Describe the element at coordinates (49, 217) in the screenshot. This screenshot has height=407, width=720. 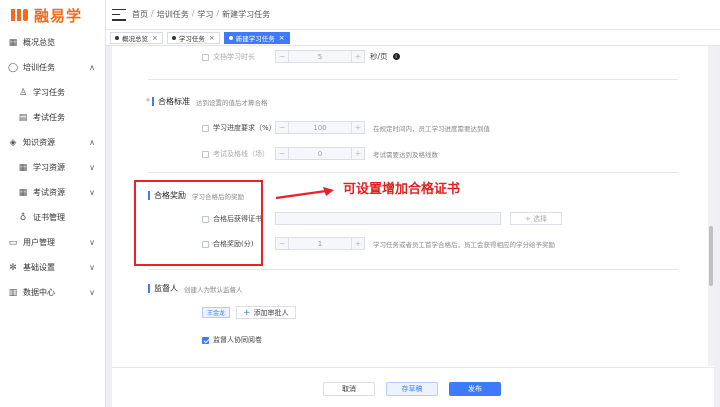
I see `sidebar-item-label: 证书管理` at that location.